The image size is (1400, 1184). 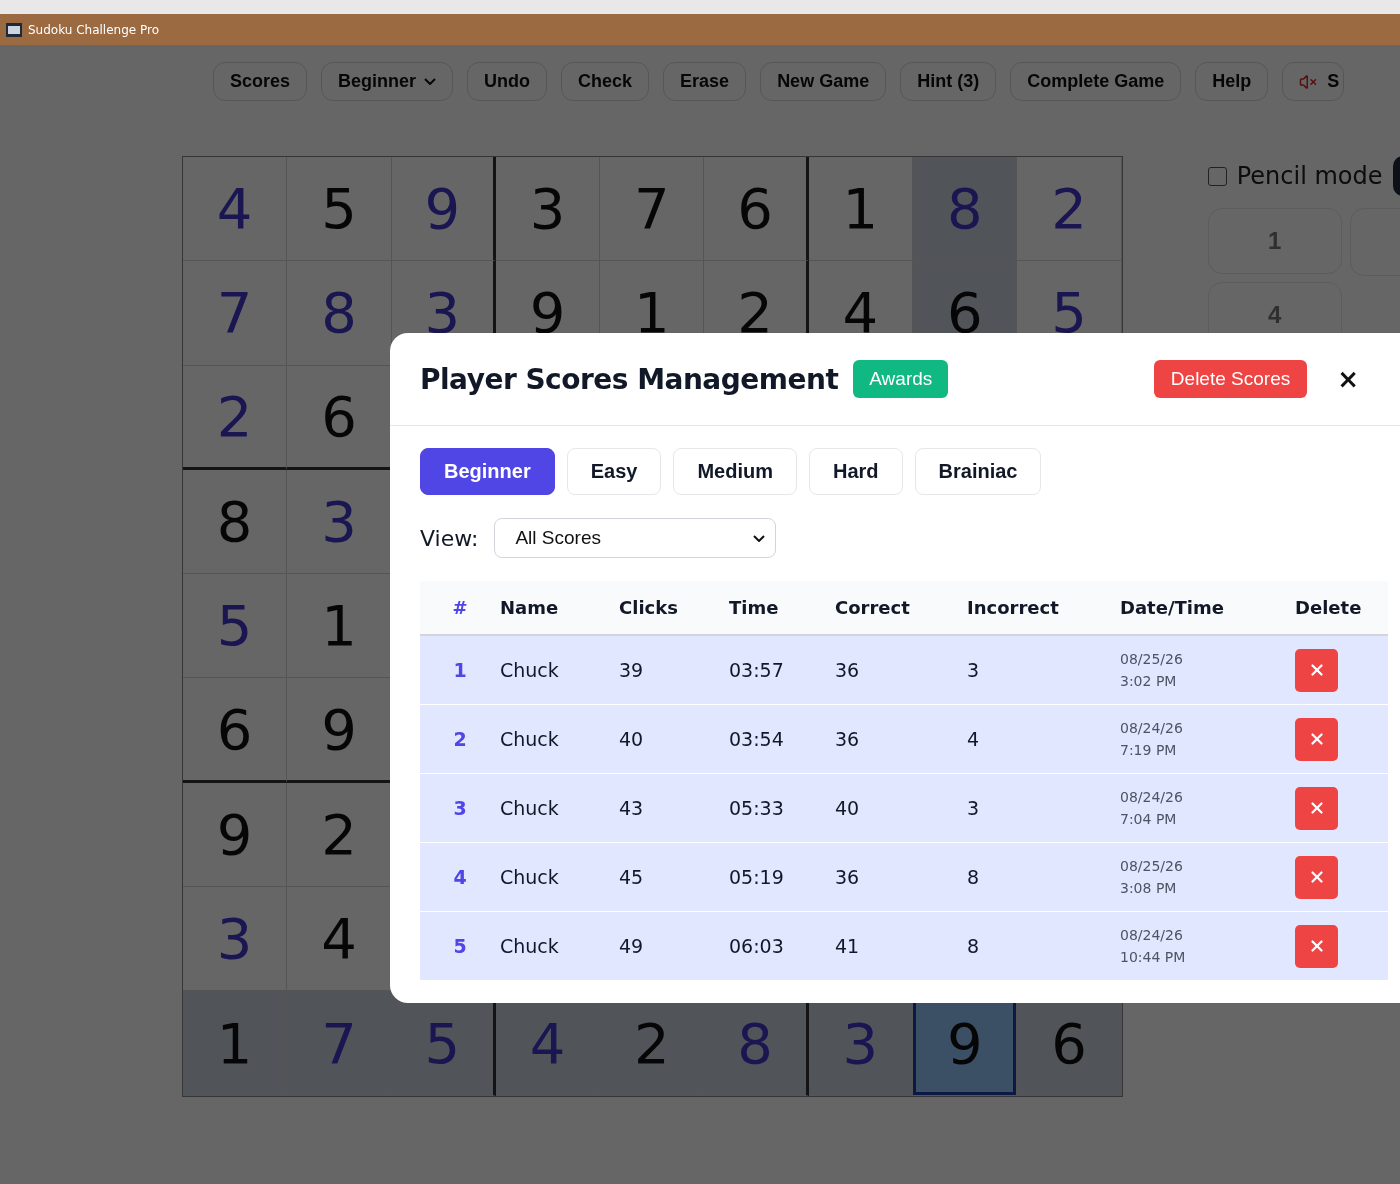 I want to click on toolbar-button: New Game, so click(x=823, y=81).